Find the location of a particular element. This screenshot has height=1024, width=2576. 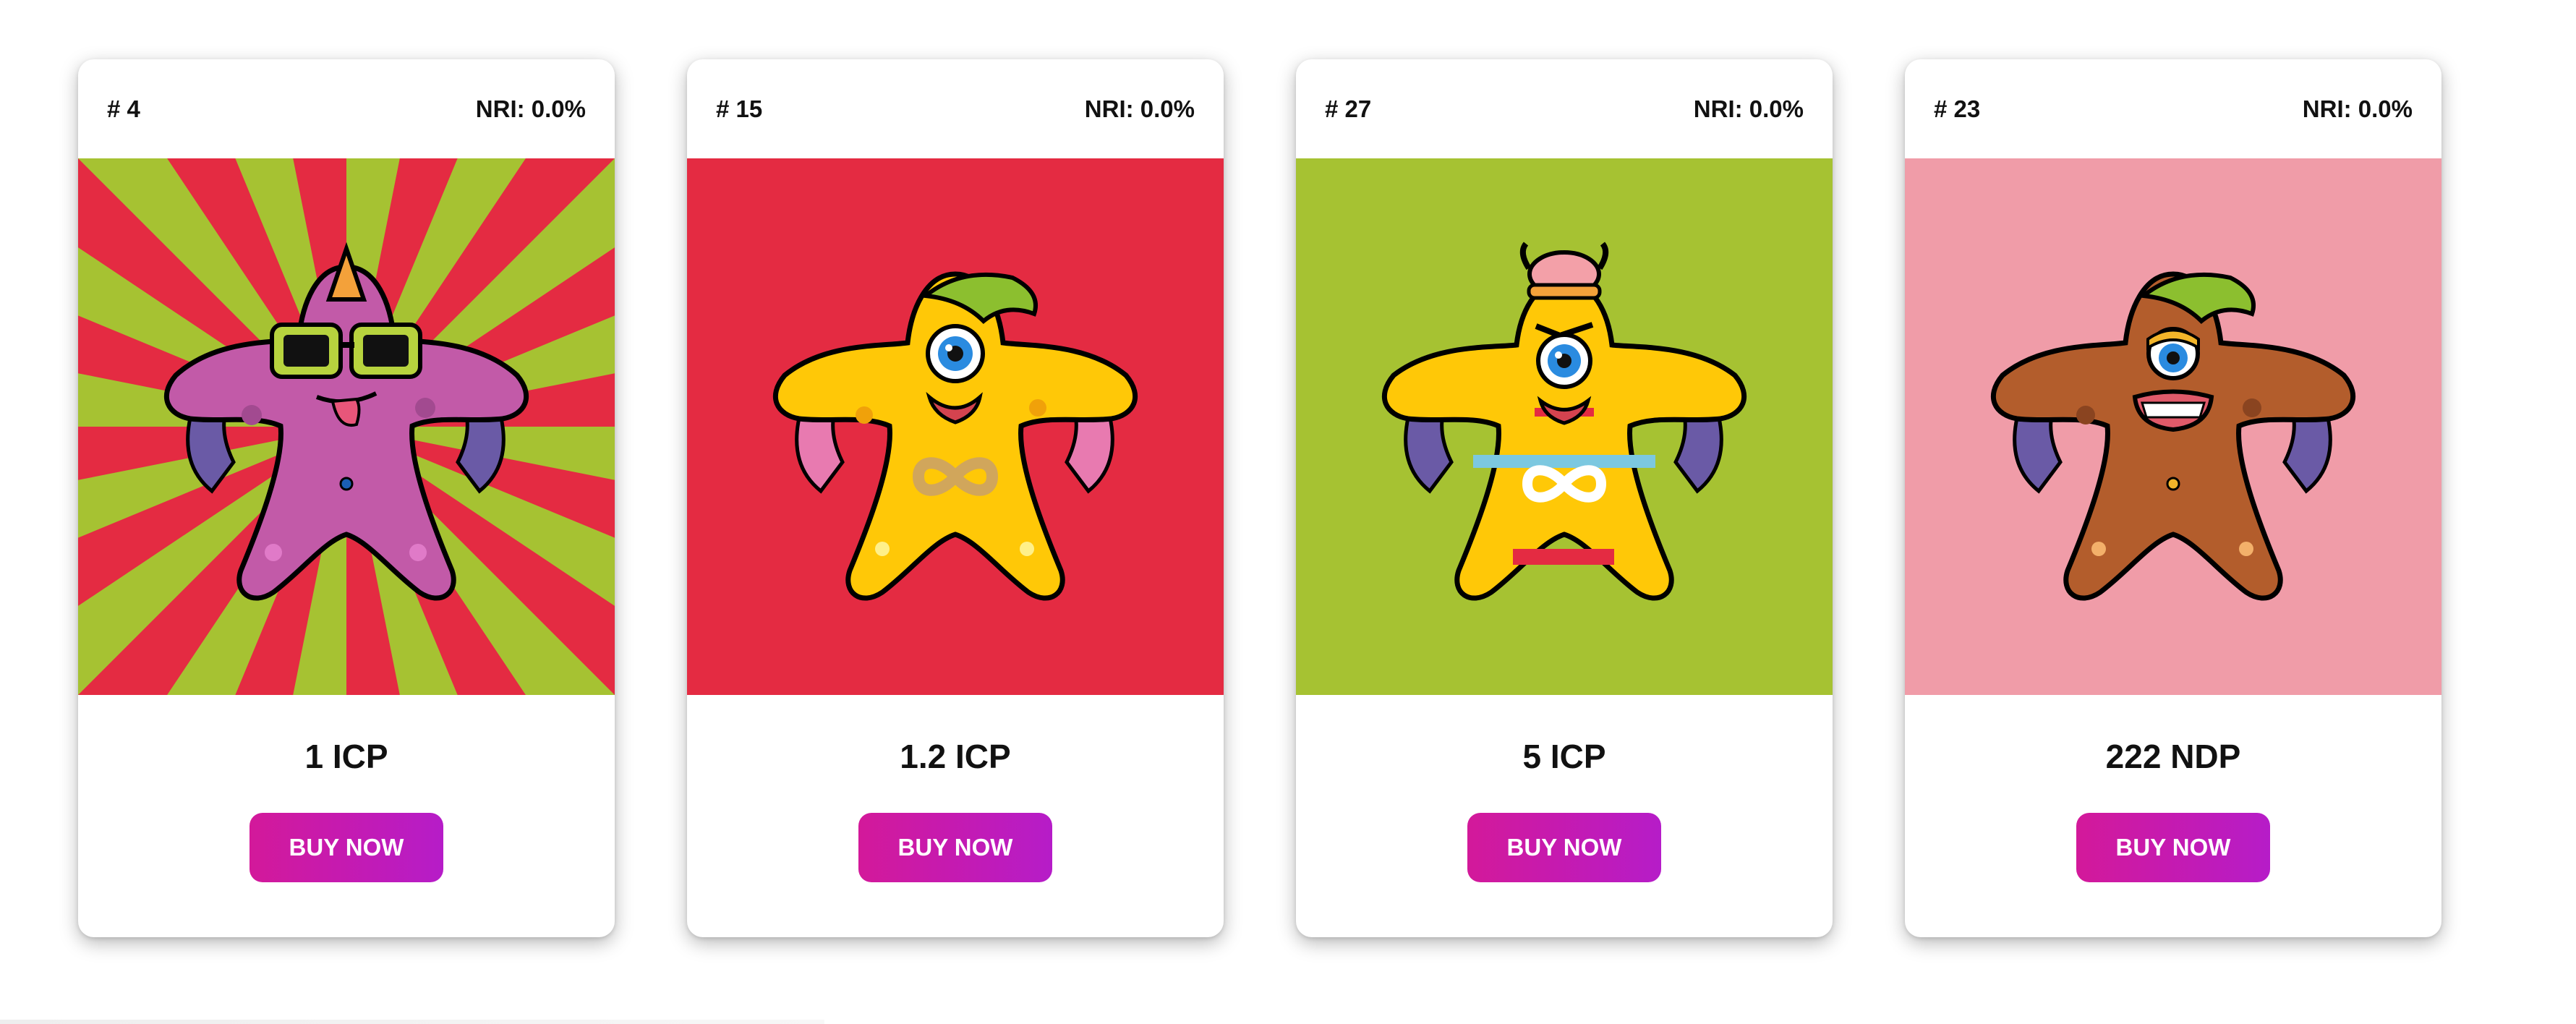

card-header: # 15 NRI: 0.0% is located at coordinates (956, 108).